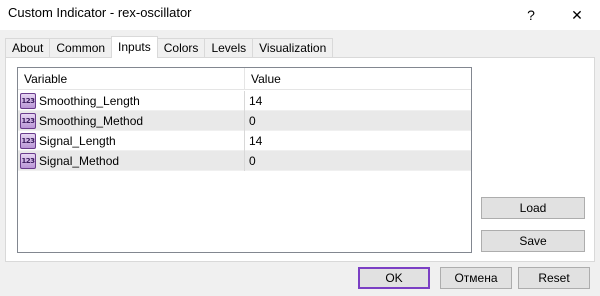 The image size is (600, 296). What do you see at coordinates (89, 101) in the screenshot?
I see `variable-name: Smoothing_Length` at bounding box center [89, 101].